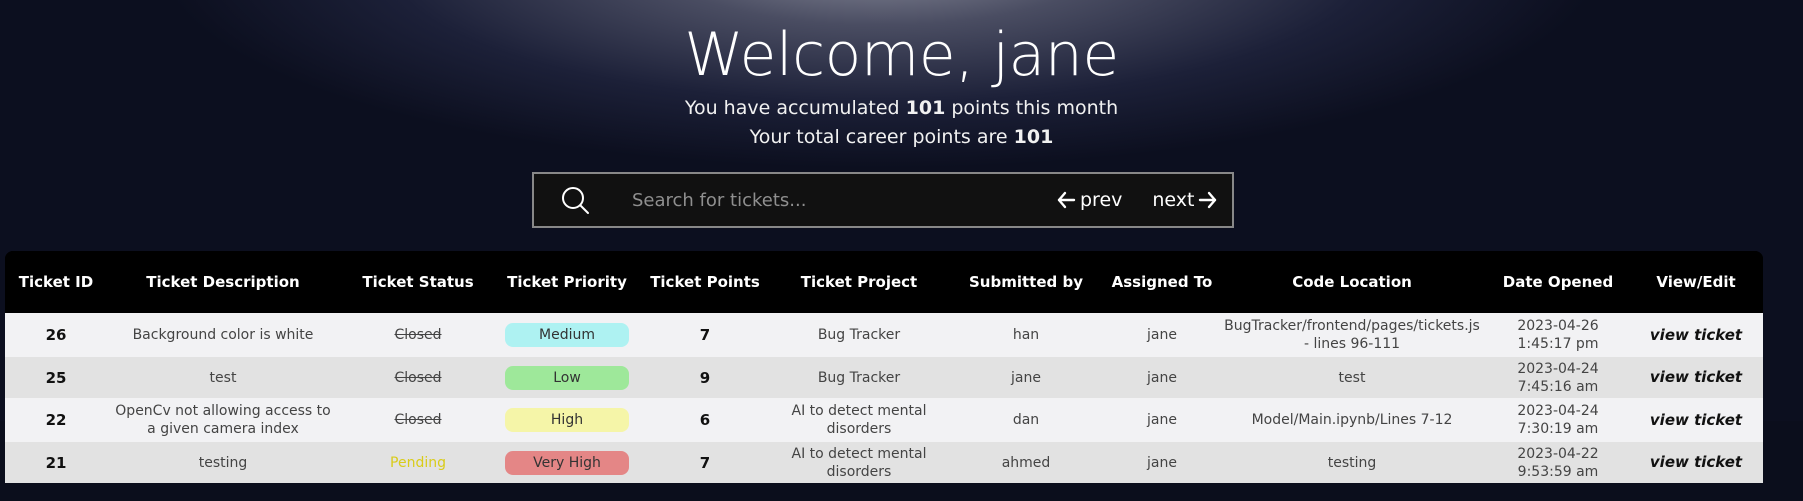 Image resolution: width=1803 pixels, height=501 pixels. Describe the element at coordinates (1101, 200) in the screenshot. I see `prev-page-label: prev` at that location.